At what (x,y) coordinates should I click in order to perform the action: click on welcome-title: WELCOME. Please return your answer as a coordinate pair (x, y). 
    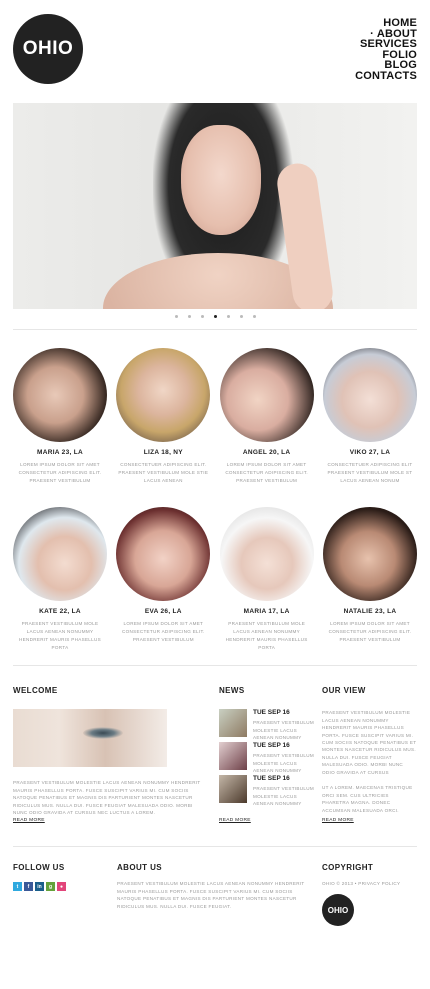
    Looking at the image, I should click on (35, 690).